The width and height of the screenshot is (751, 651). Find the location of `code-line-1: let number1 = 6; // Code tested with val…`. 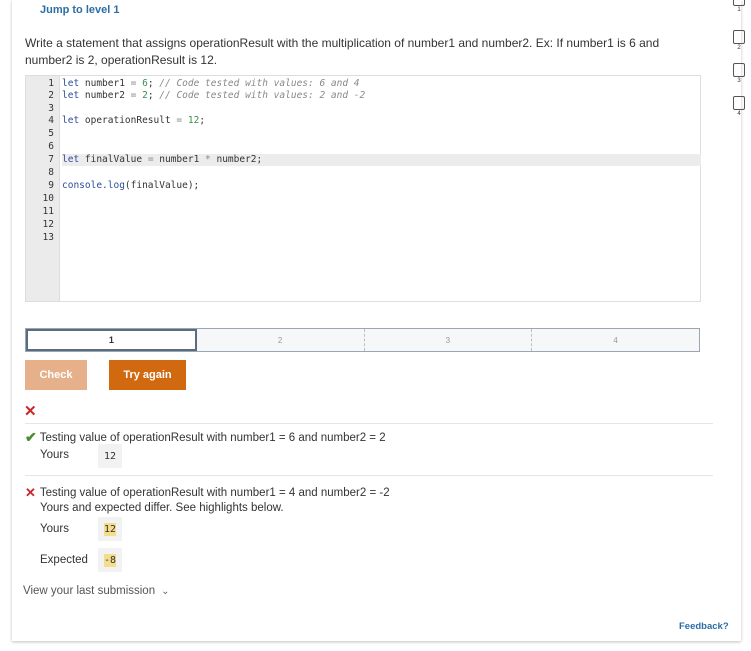

code-line-1: let number1 = 6; // Code tested with val… is located at coordinates (211, 83).